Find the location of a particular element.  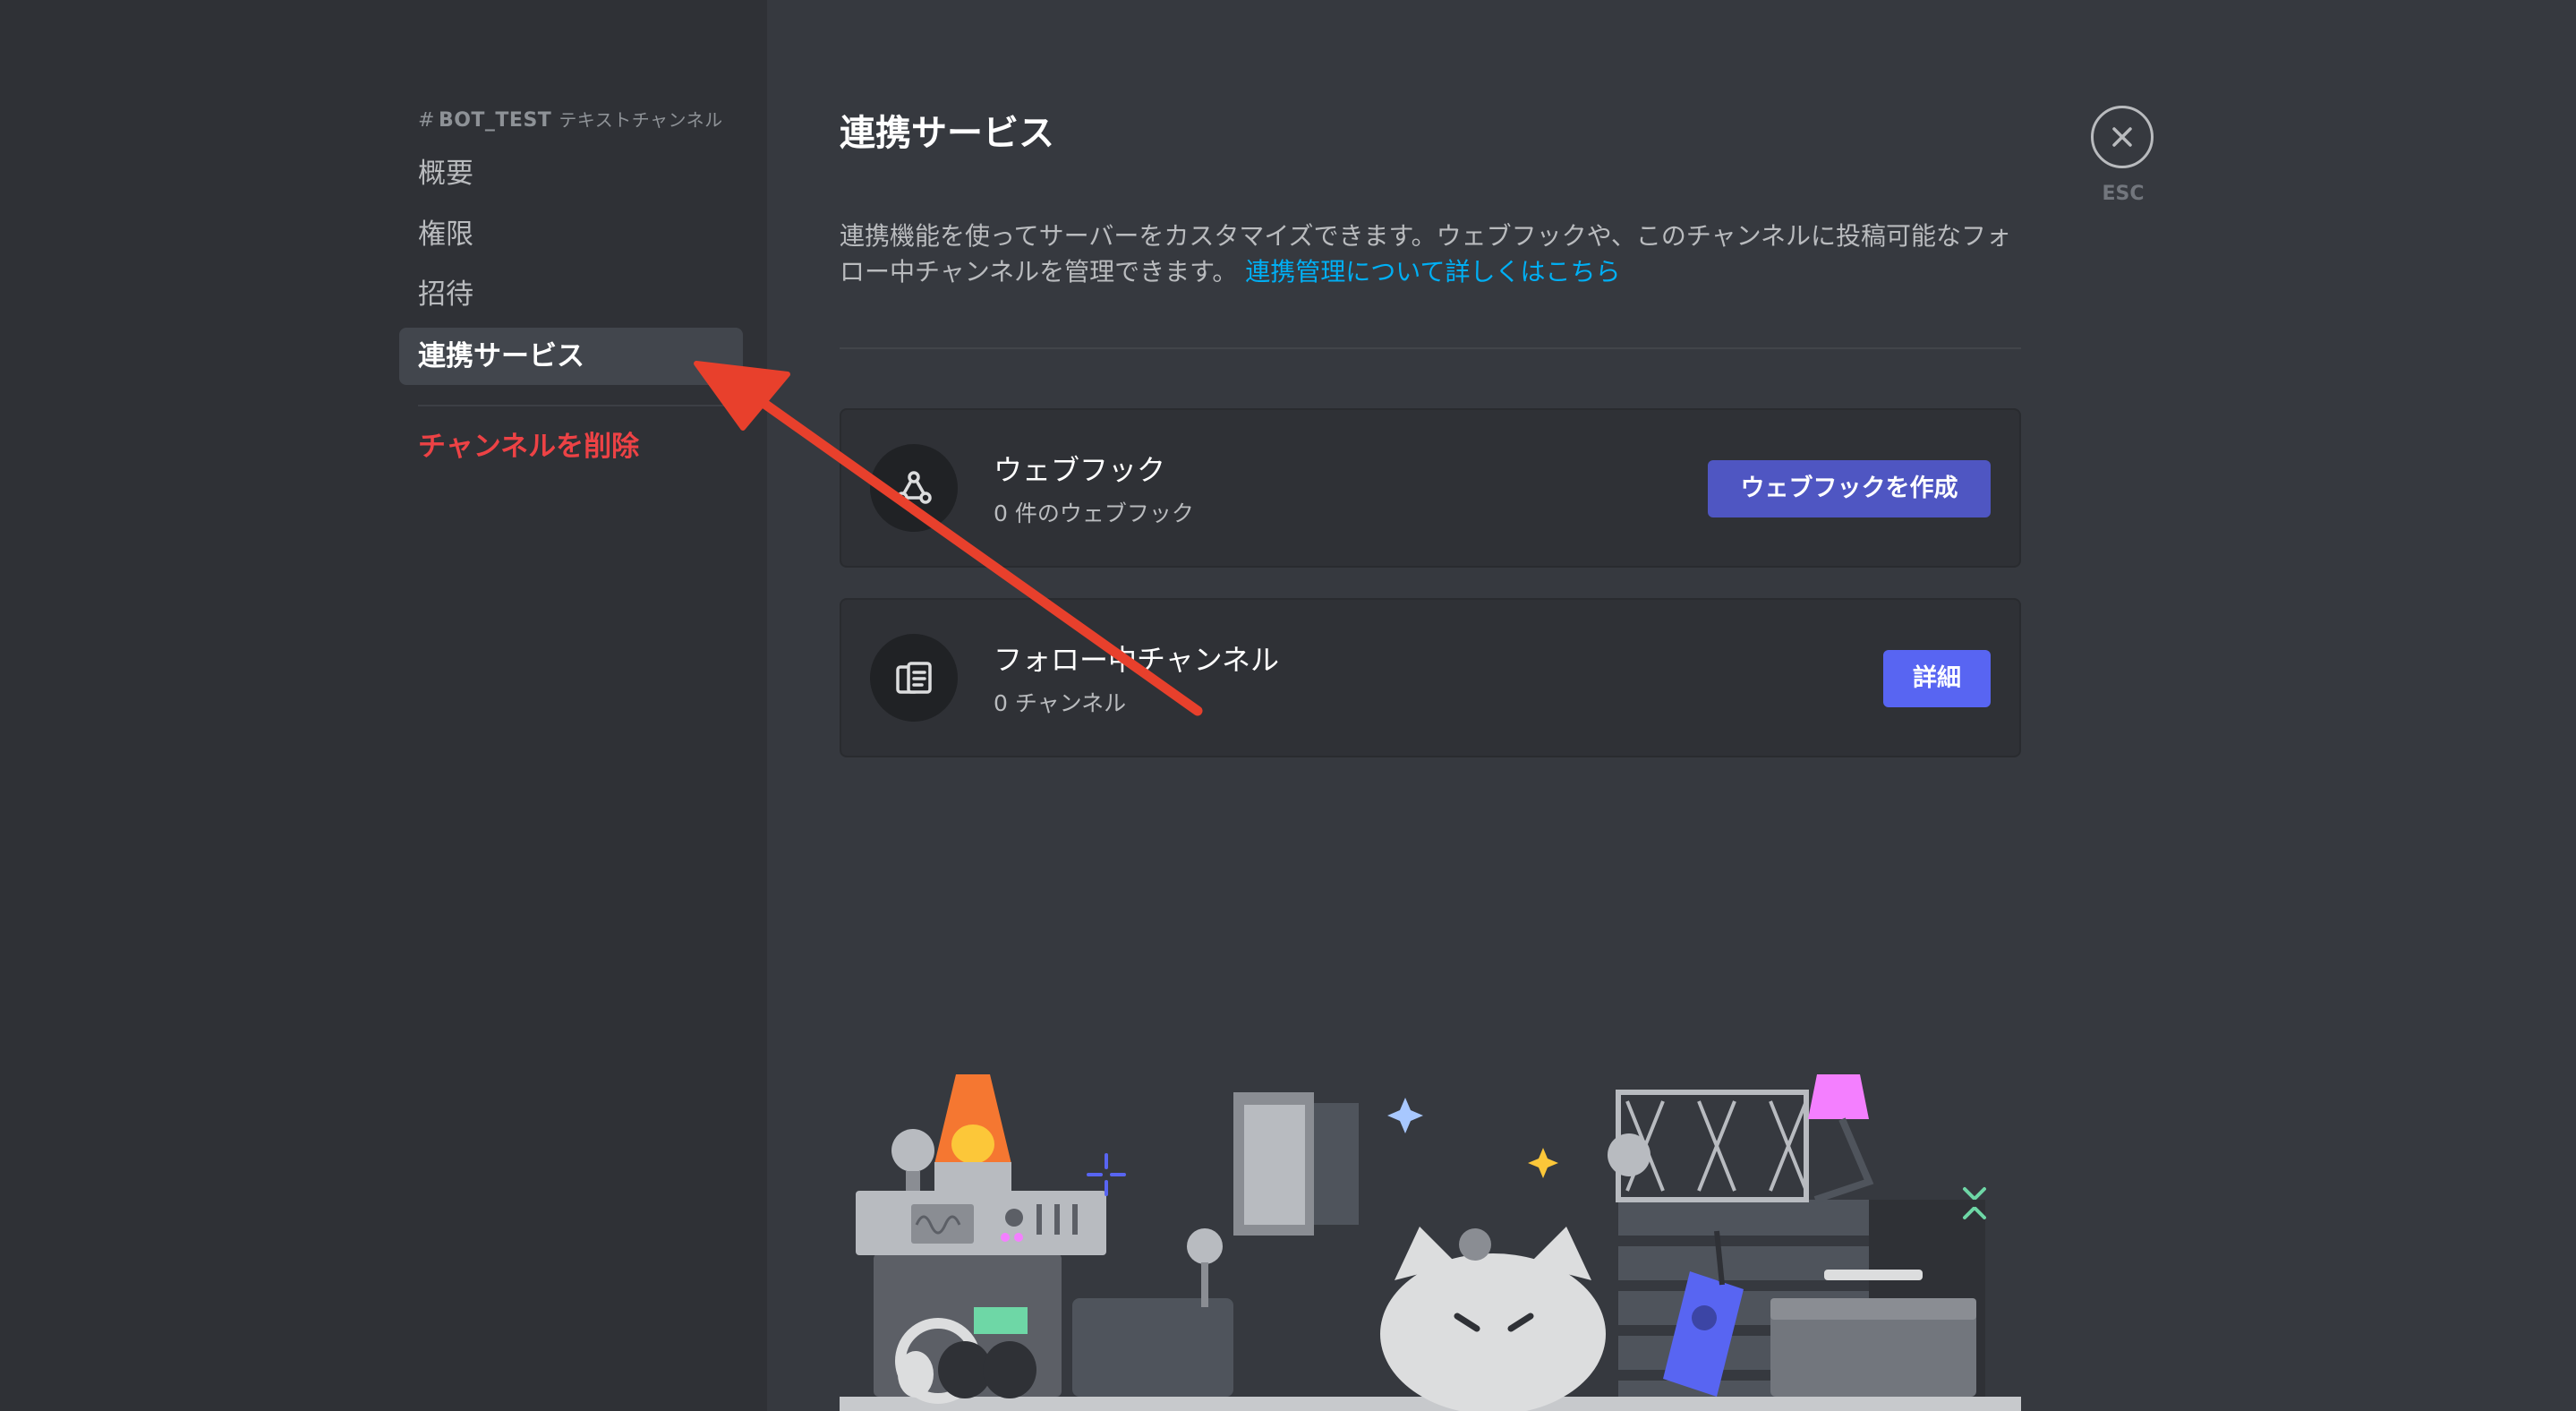

learn-more-link: 連携管理について詳しくはこちら is located at coordinates (1432, 271).